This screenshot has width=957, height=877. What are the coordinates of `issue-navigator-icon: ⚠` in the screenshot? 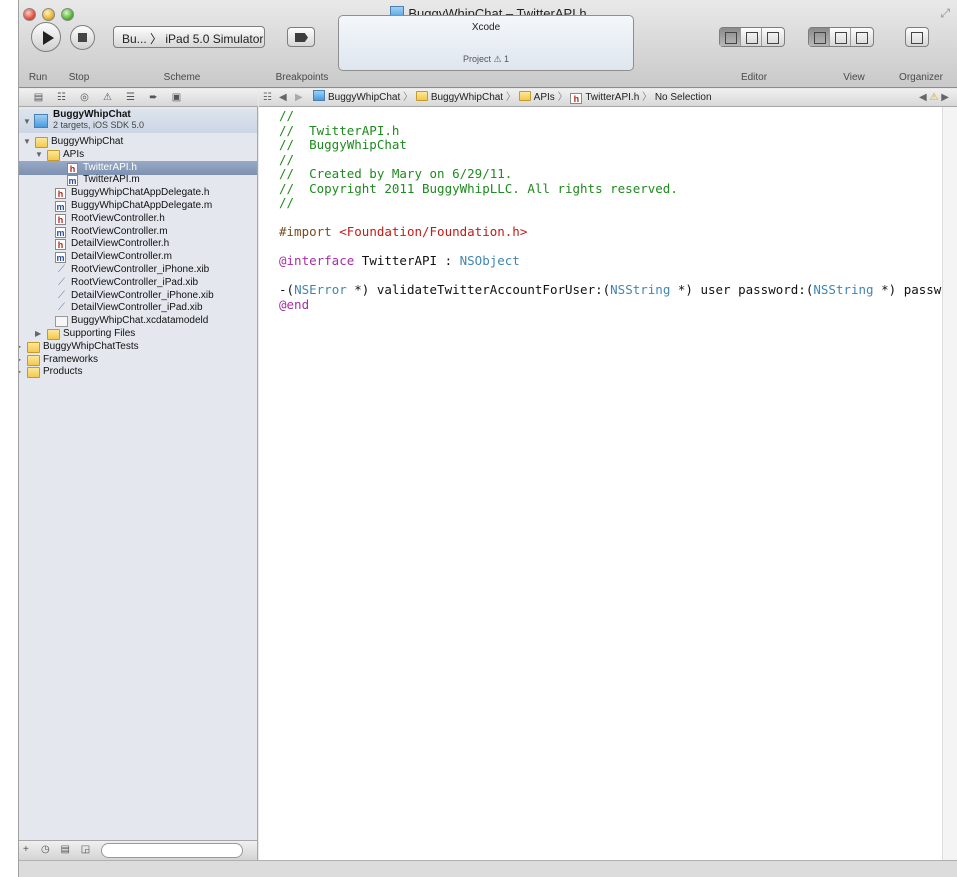 It's located at (107, 97).